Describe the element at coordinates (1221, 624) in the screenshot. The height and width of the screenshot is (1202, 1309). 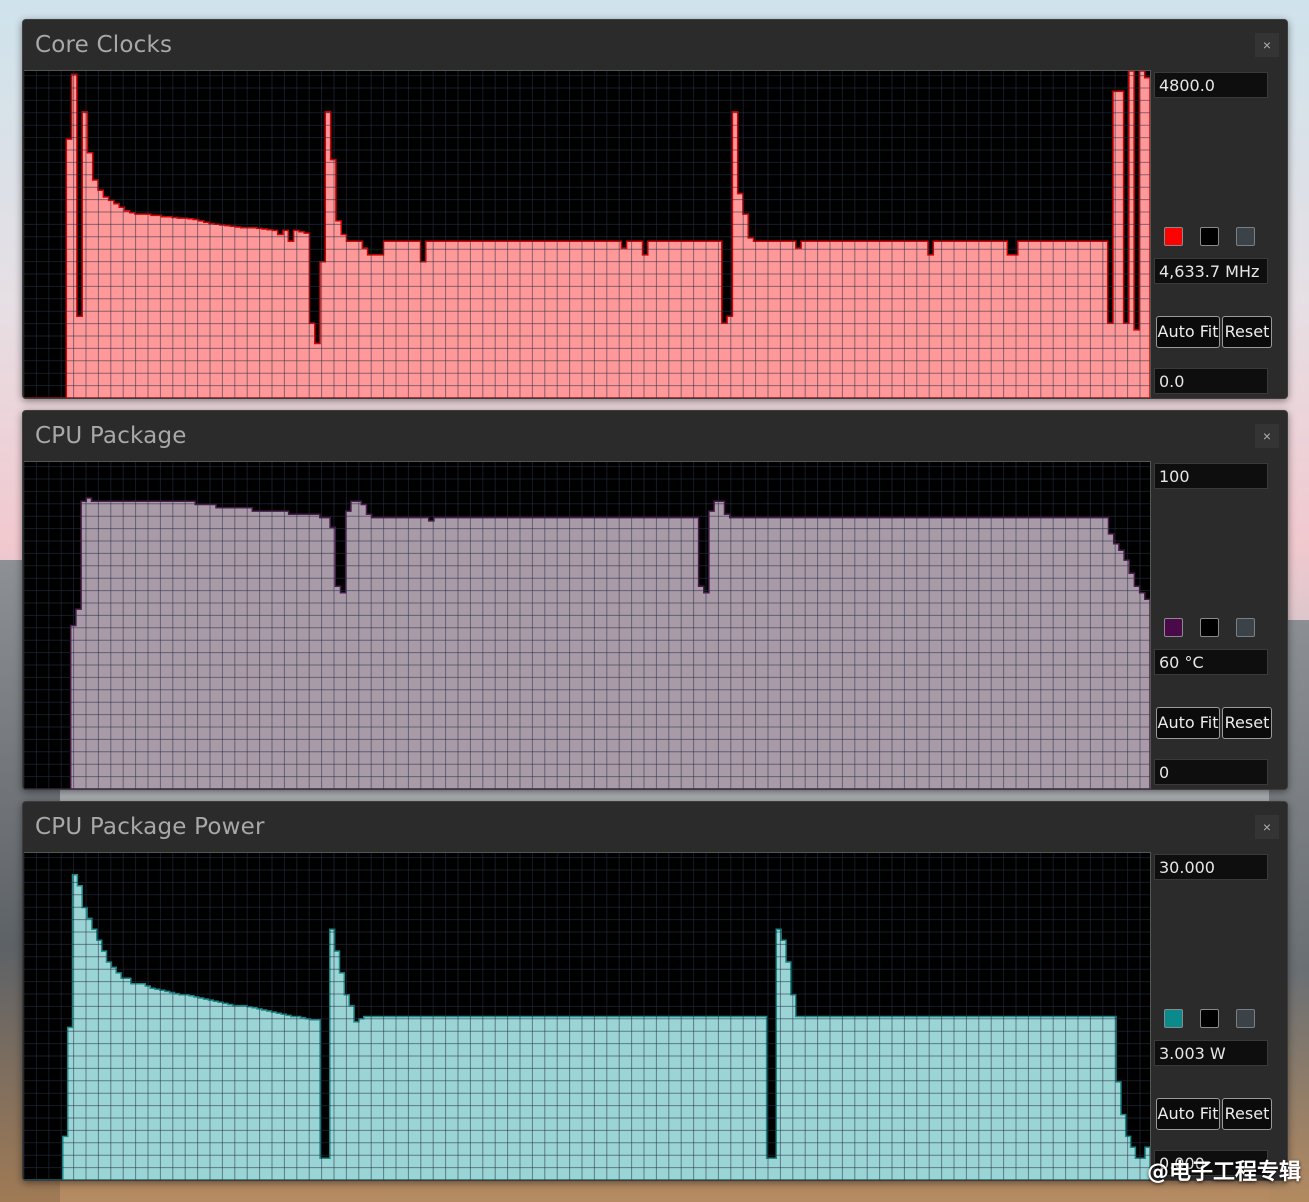
I see `graph-controls: 100 60 °C Auto Fit Reset 0` at that location.